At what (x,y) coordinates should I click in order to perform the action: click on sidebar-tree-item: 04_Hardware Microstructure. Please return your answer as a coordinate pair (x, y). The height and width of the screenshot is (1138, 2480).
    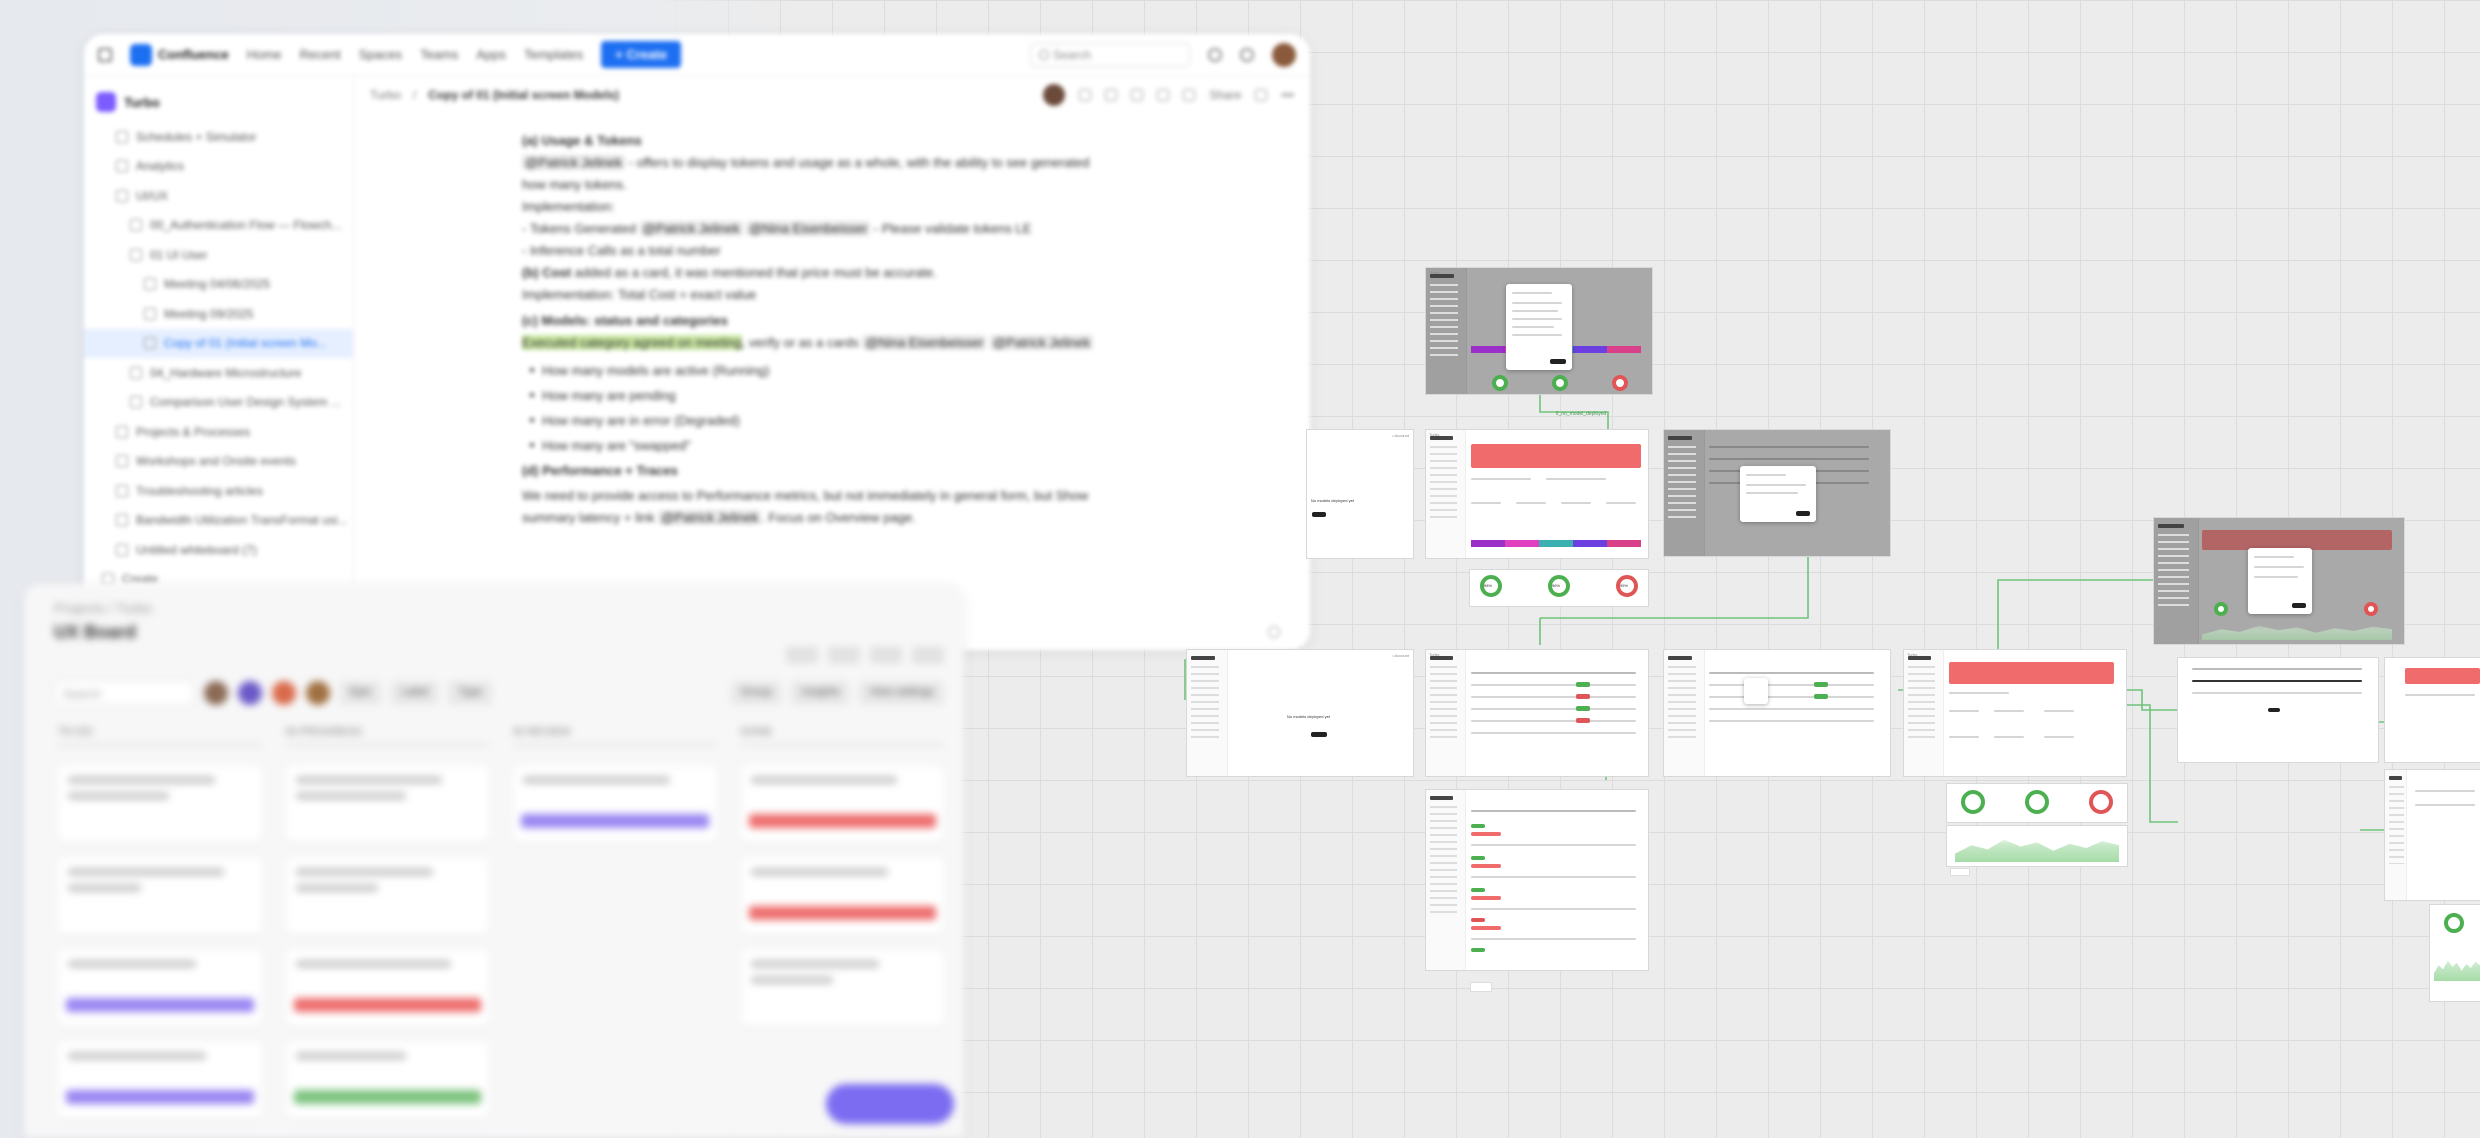
    Looking at the image, I should click on (218, 373).